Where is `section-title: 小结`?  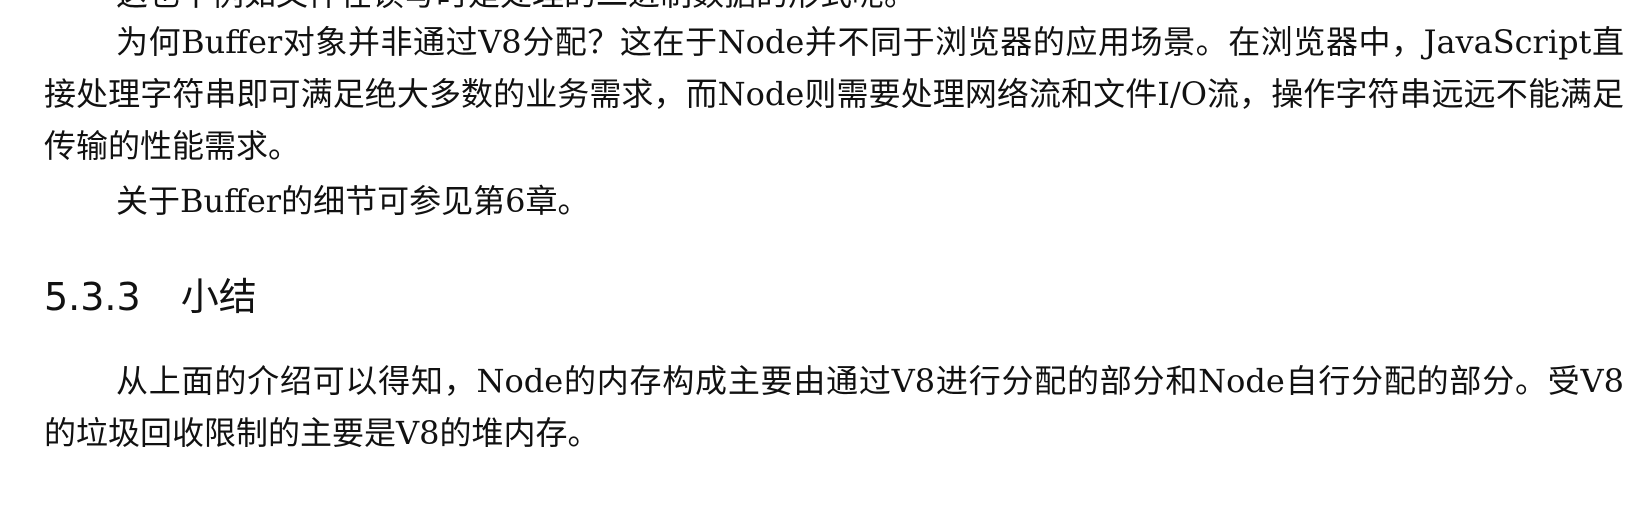 section-title: 小结 is located at coordinates (218, 297).